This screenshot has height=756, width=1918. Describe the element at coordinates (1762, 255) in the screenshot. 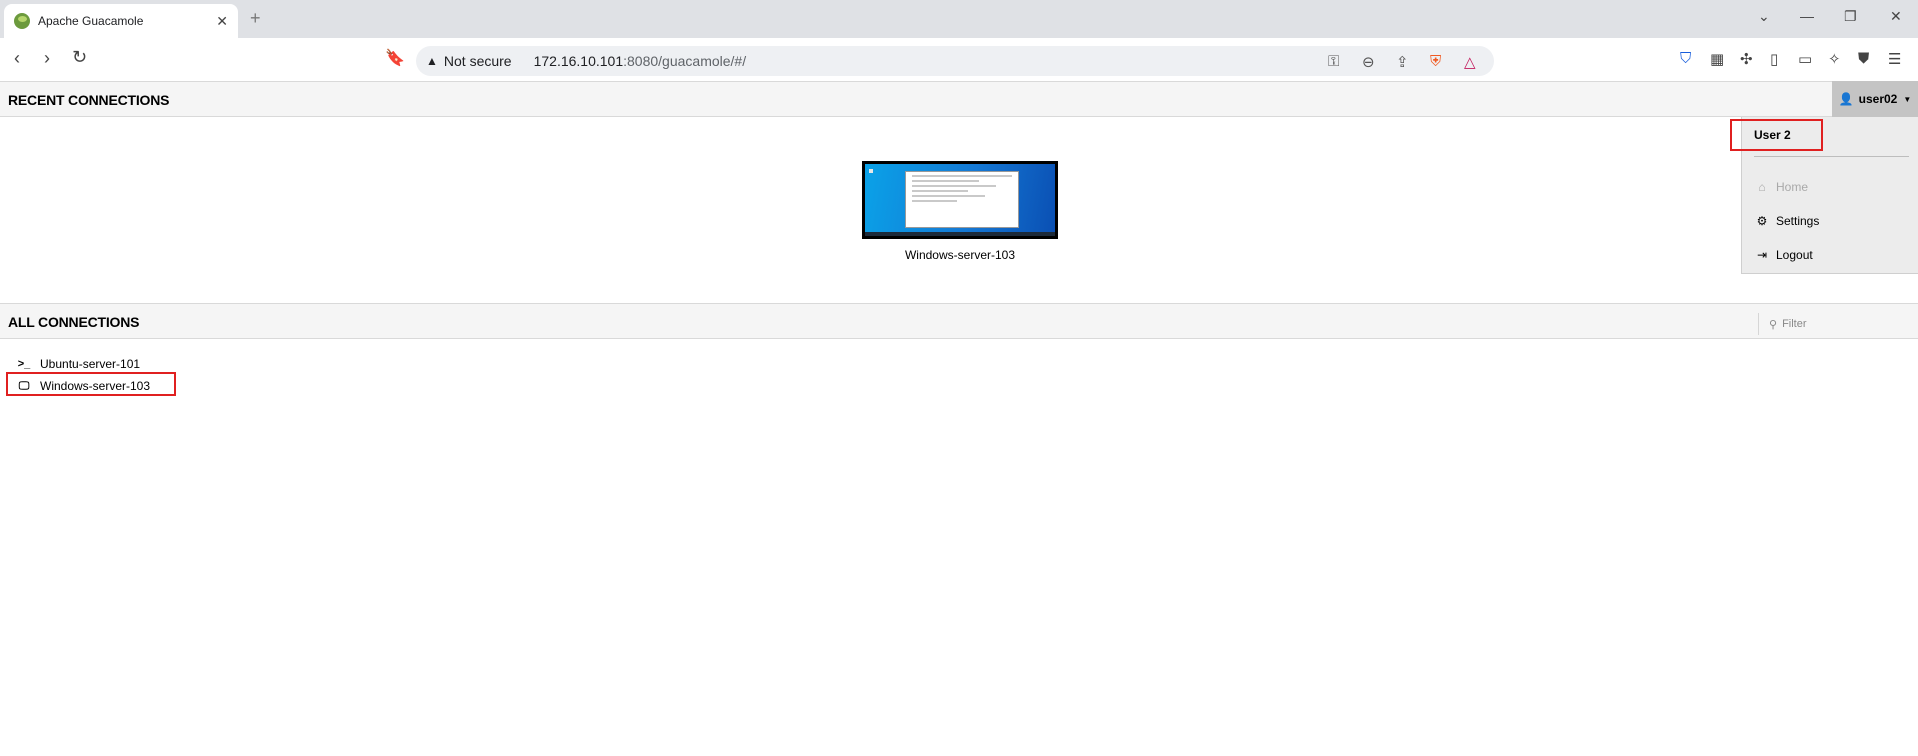

I see `logout-icon: ⇥` at that location.